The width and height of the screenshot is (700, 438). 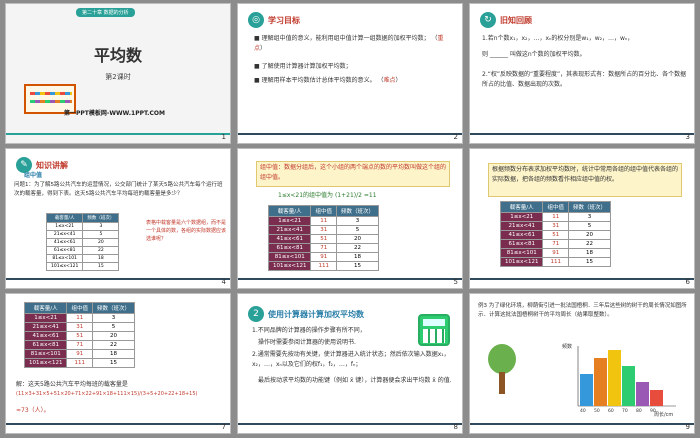 What do you see at coordinates (105, 12) in the screenshot?
I see `slide-banner: 第二十章 数据的分析` at bounding box center [105, 12].